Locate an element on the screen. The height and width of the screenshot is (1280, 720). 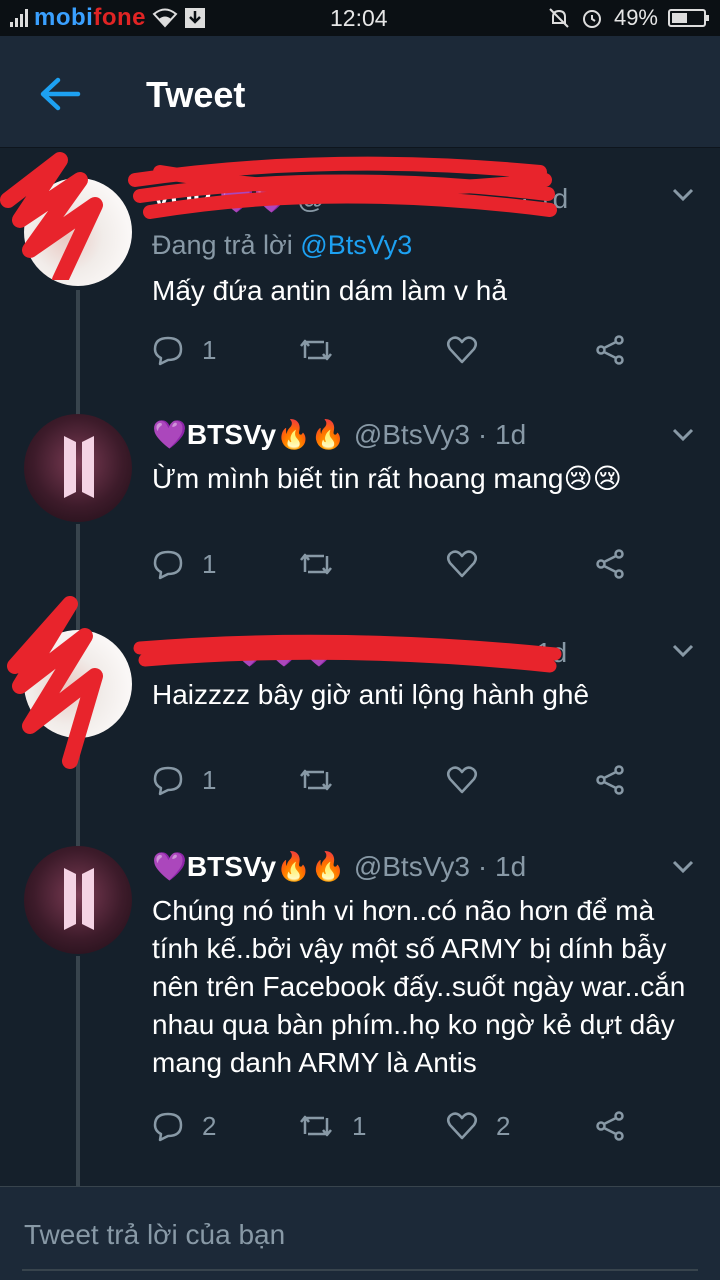
status-left: mobifone is located at coordinates (160, 18).